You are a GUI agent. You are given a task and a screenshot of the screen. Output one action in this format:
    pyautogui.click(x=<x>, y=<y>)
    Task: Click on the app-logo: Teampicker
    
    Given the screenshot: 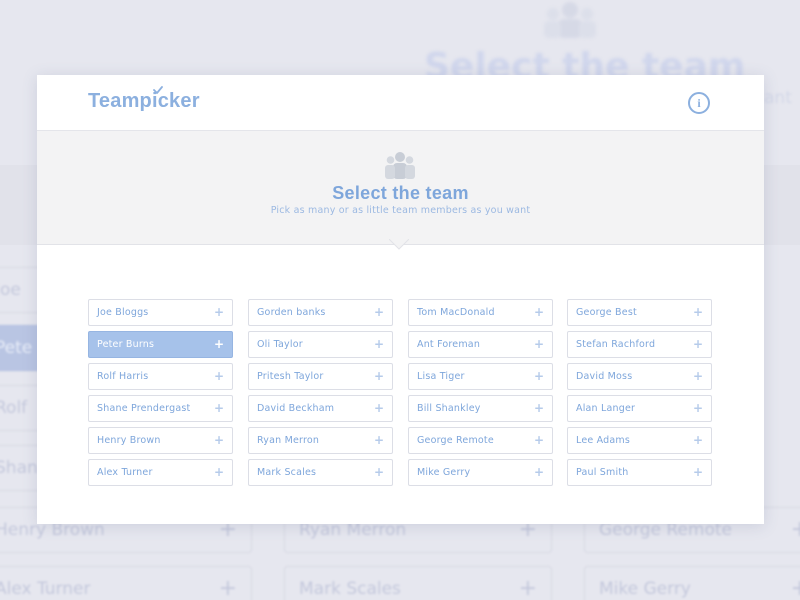 What is the action you would take?
    pyautogui.click(x=144, y=101)
    